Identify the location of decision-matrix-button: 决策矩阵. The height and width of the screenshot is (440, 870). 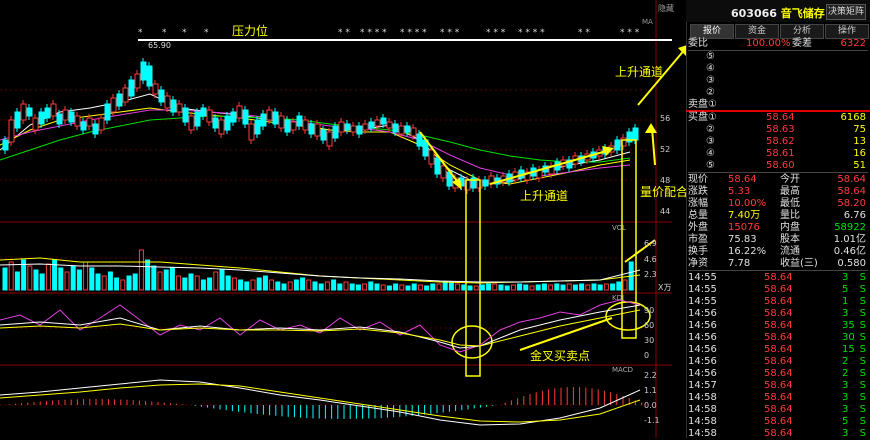
(846, 12).